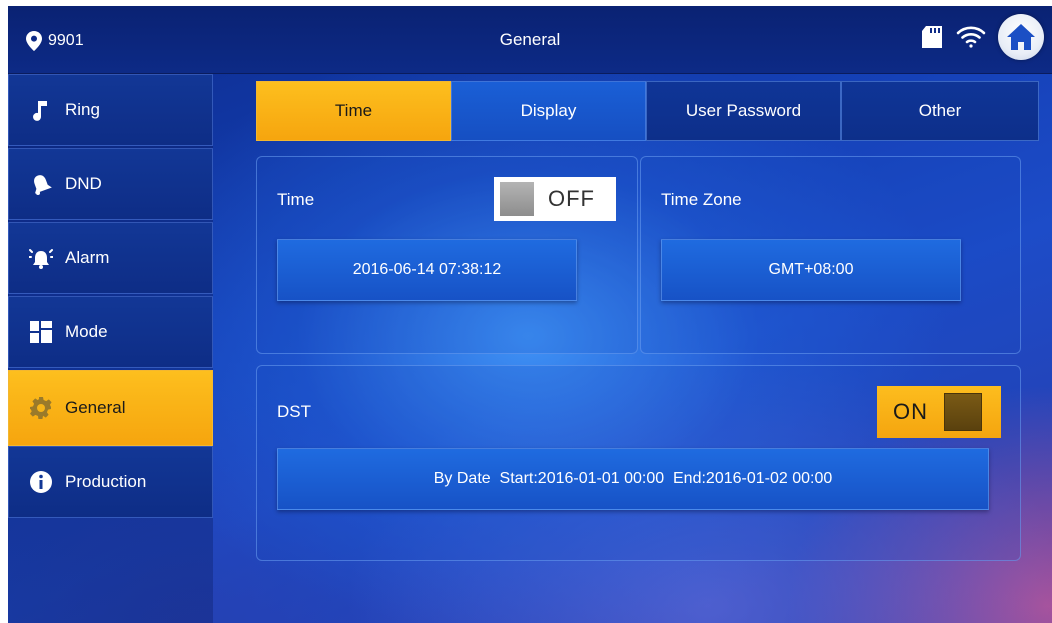 The height and width of the screenshot is (623, 1052). I want to click on tab-label: Other, so click(940, 110).